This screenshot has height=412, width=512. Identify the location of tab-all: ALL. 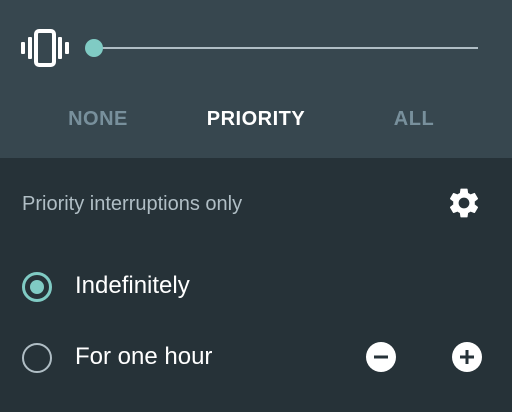
(414, 119).